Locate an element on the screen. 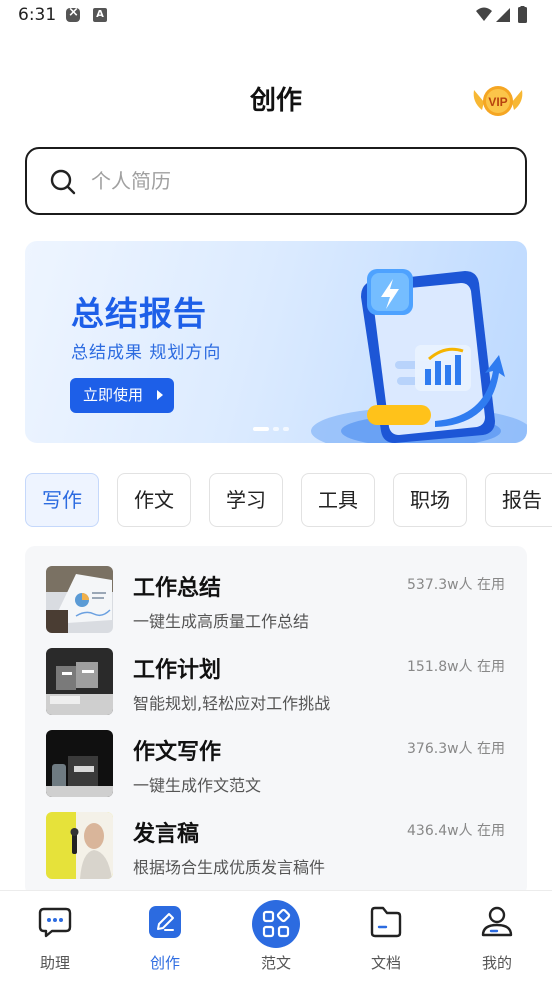  usage-count: 436.4w人 在用 is located at coordinates (456, 831).